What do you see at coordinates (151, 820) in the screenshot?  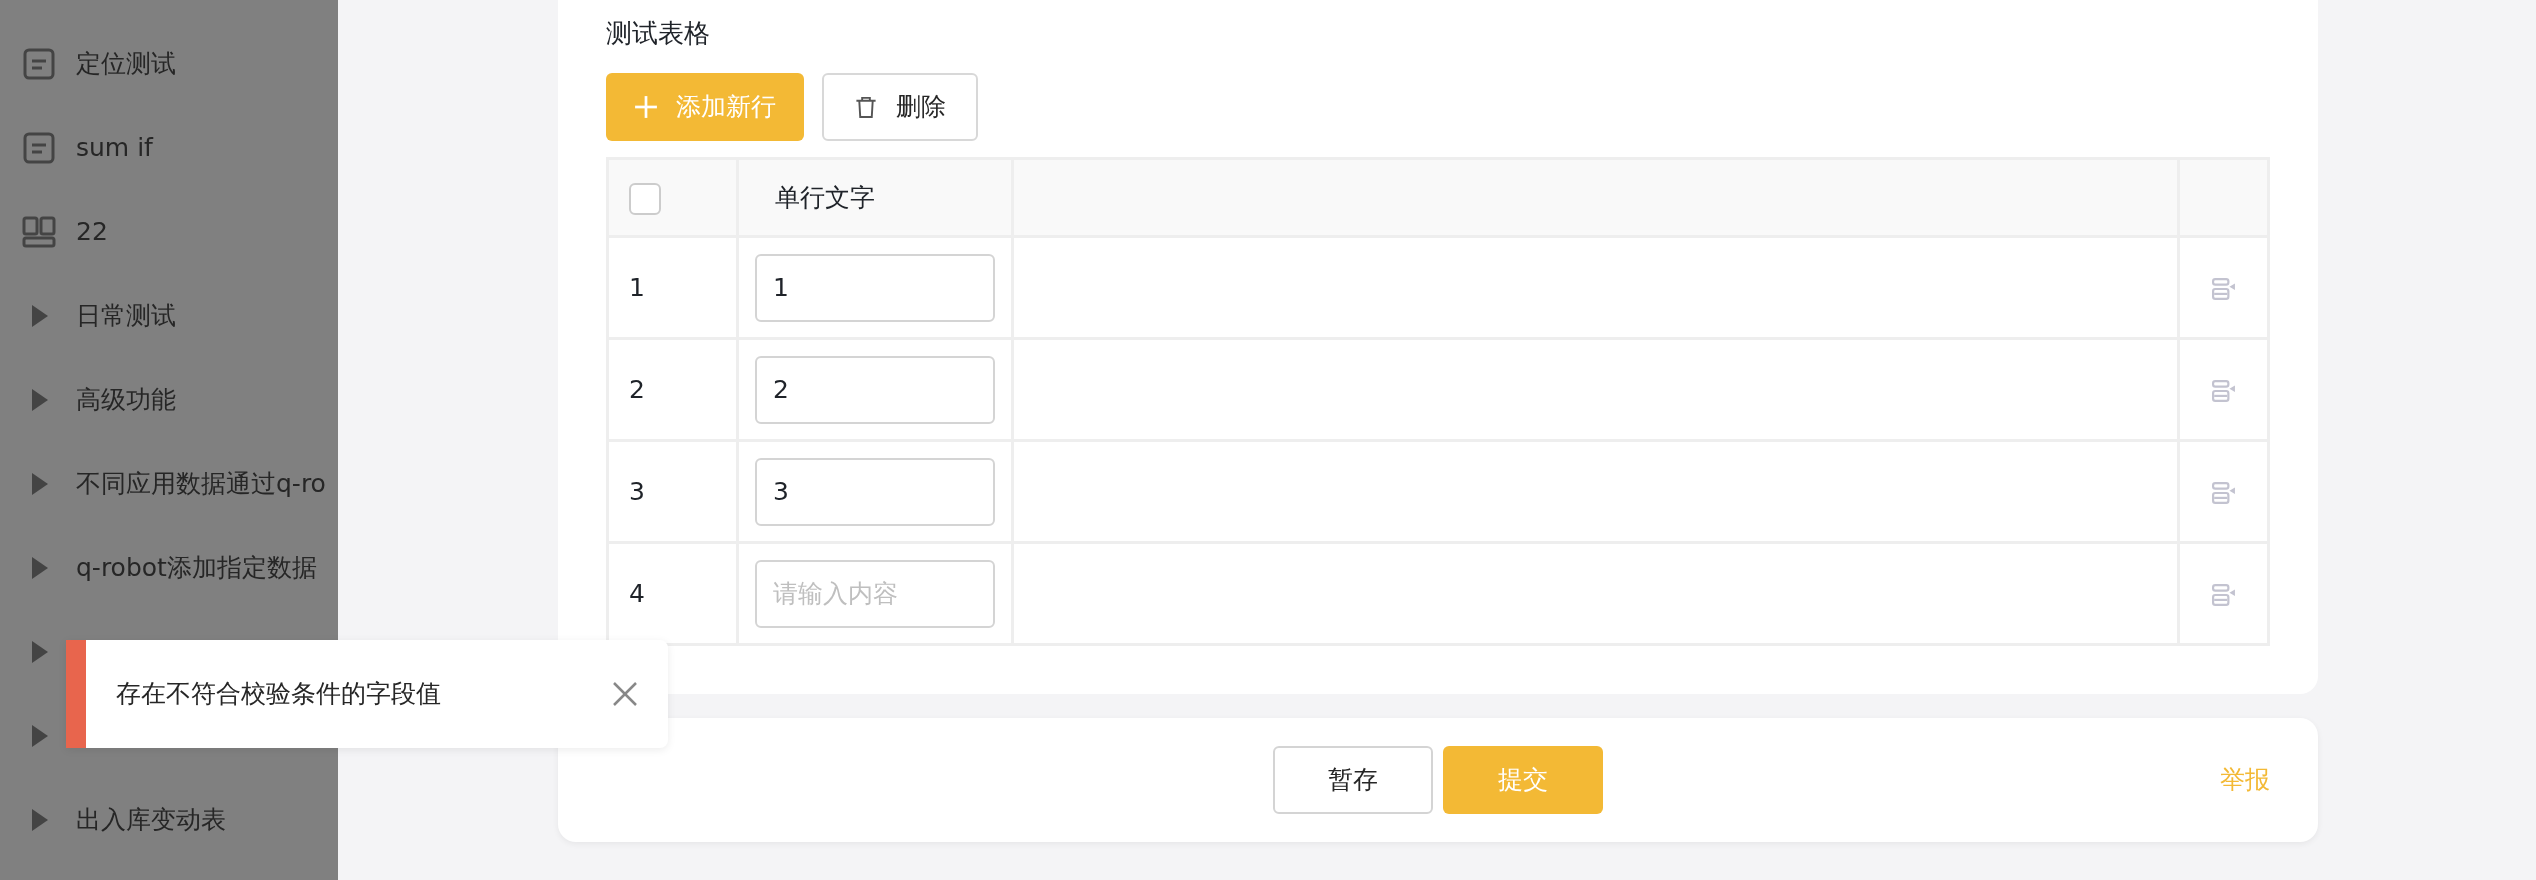 I see `sidebar-item: 出入库变动表` at bounding box center [151, 820].